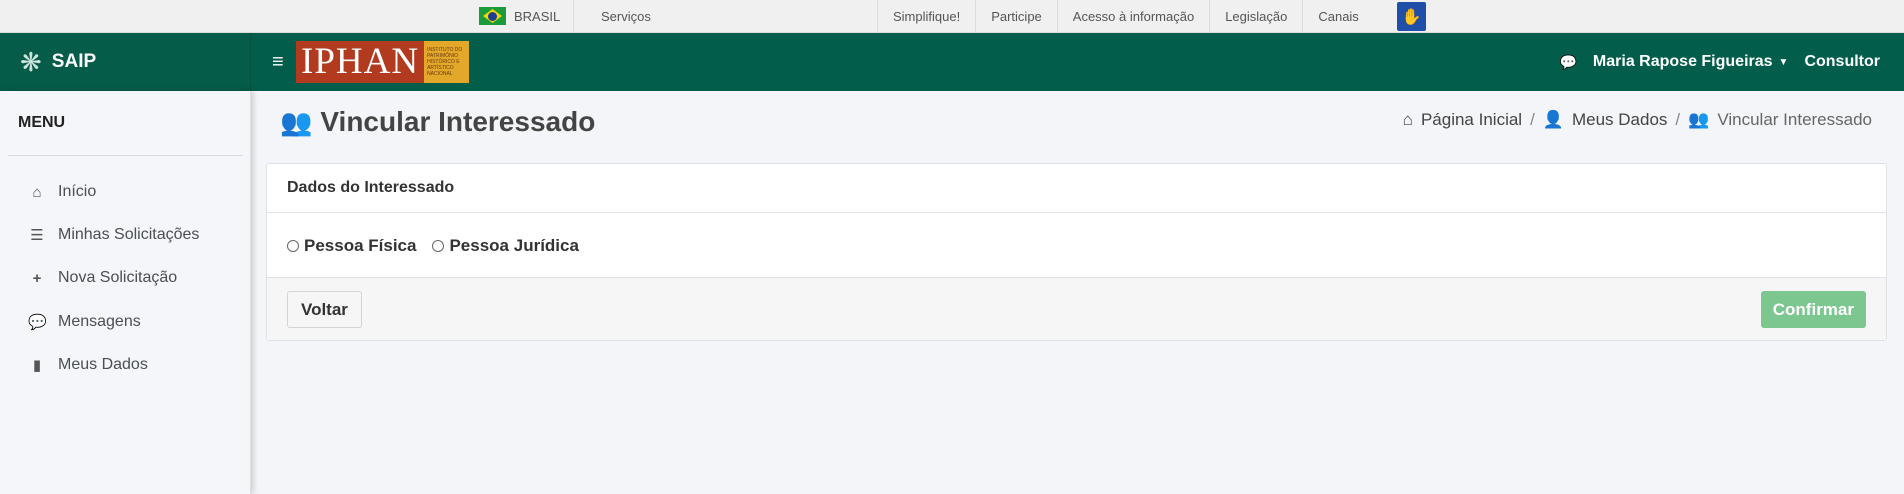 This screenshot has height=494, width=1904. Describe the element at coordinates (1411, 16) in the screenshot. I see `accessibility-sign-language-icon: ✋` at that location.